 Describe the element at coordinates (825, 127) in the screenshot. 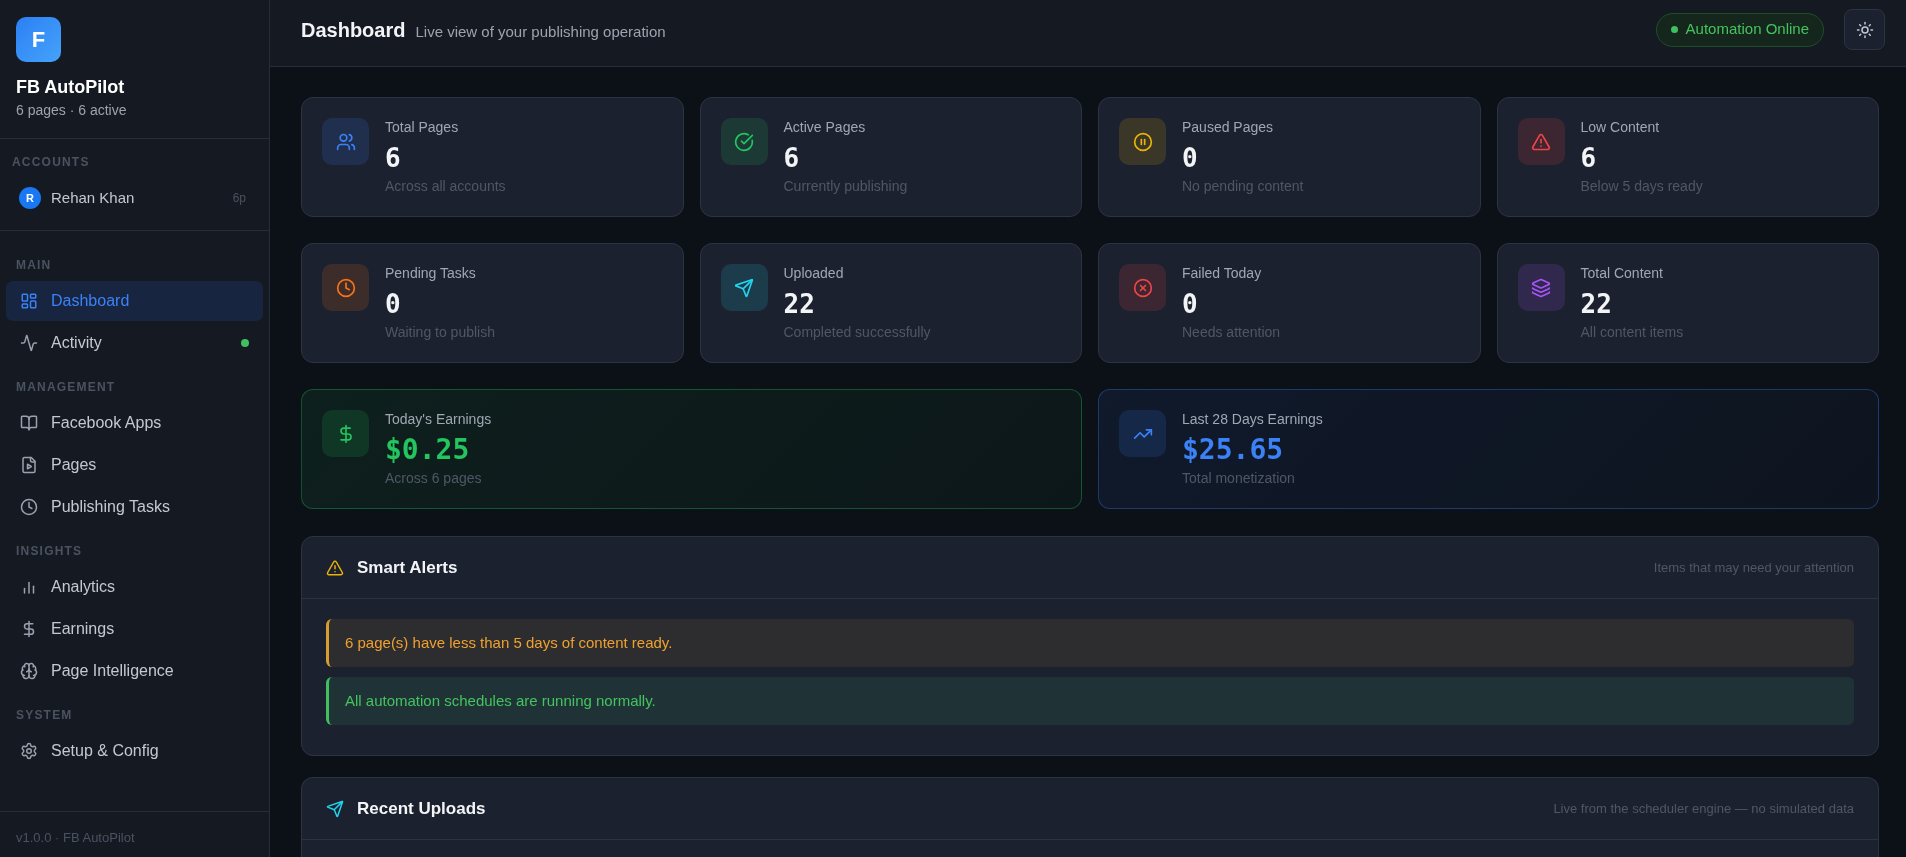

I see `stat-label: Active Pages` at that location.